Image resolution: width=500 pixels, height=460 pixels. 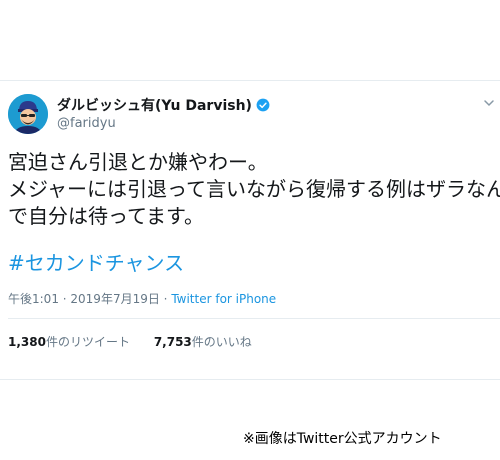 I want to click on avatar, so click(x=28, y=114).